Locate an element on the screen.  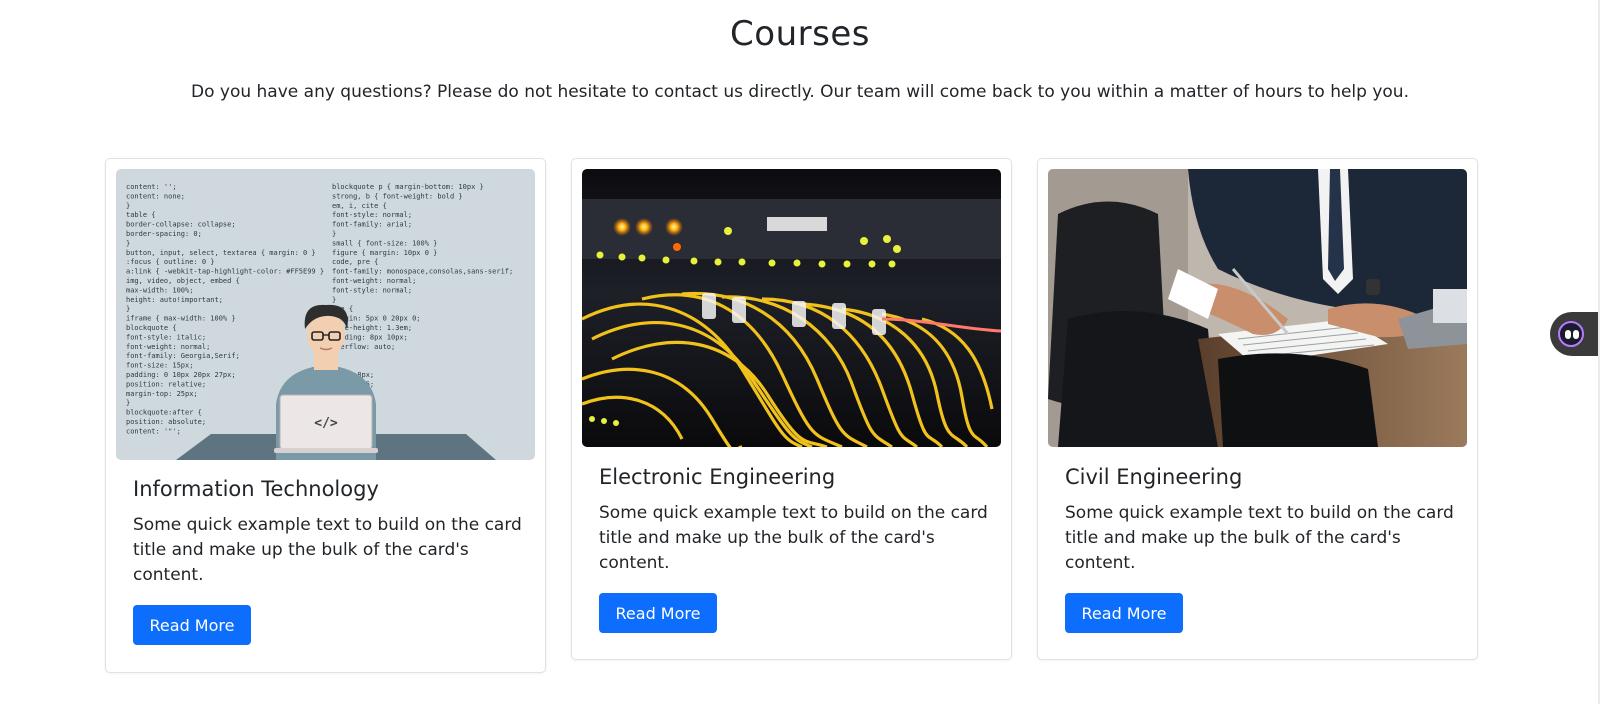
code-line: figure { margin: 10px 0 } is located at coordinates (384, 253).